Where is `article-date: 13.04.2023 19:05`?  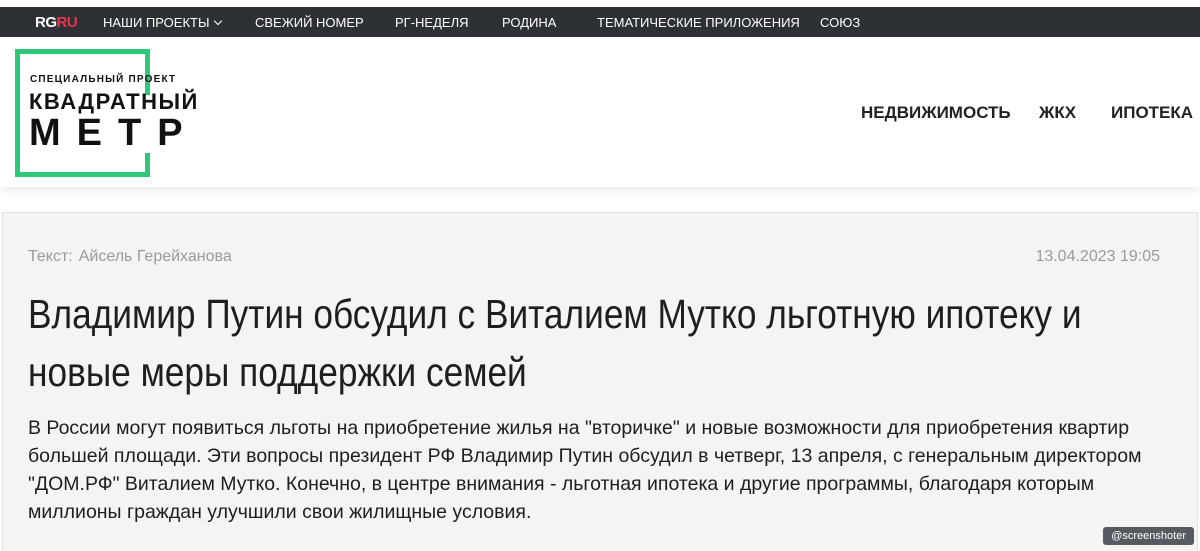 article-date: 13.04.2023 19:05 is located at coordinates (1097, 256).